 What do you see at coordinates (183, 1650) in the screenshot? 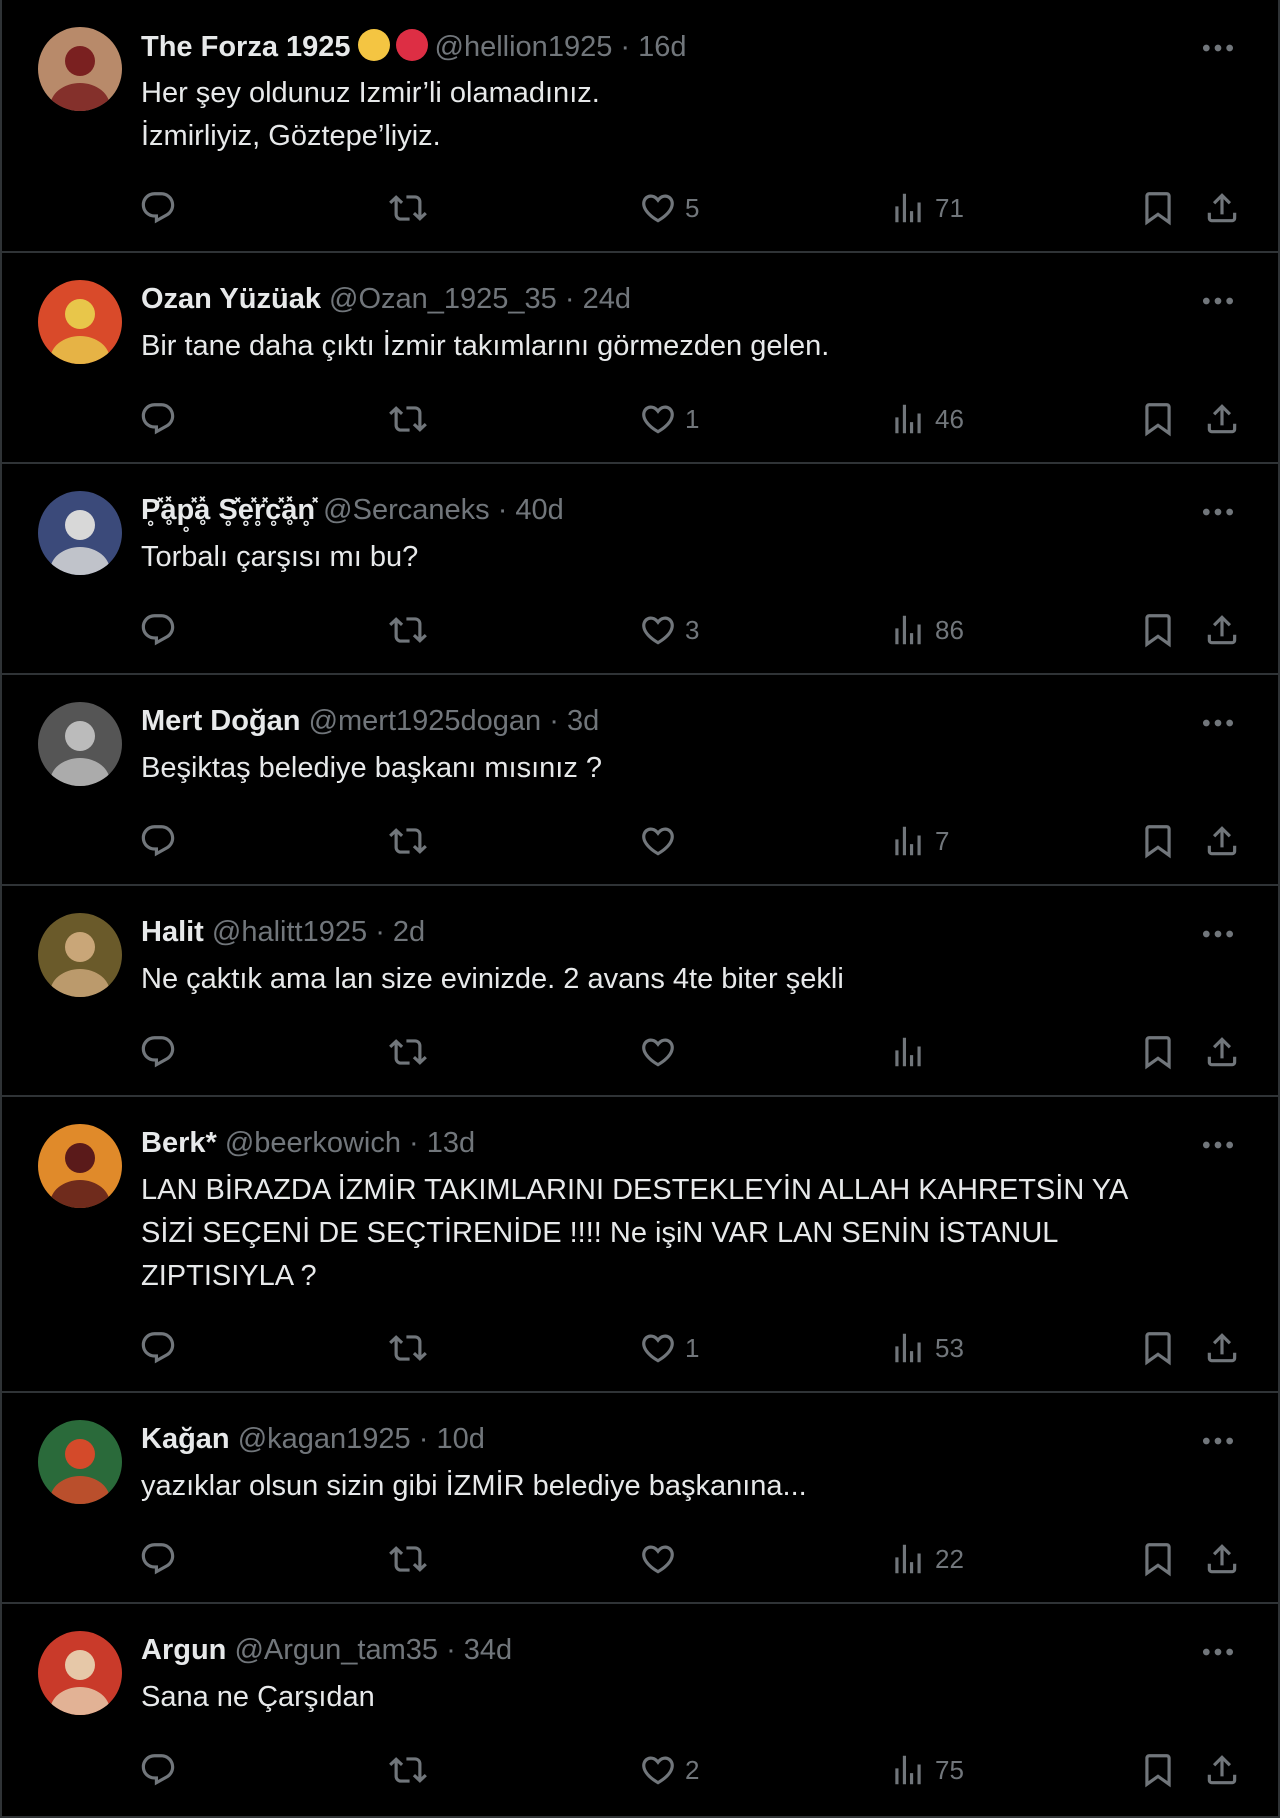
I see `author-name: Argun` at bounding box center [183, 1650].